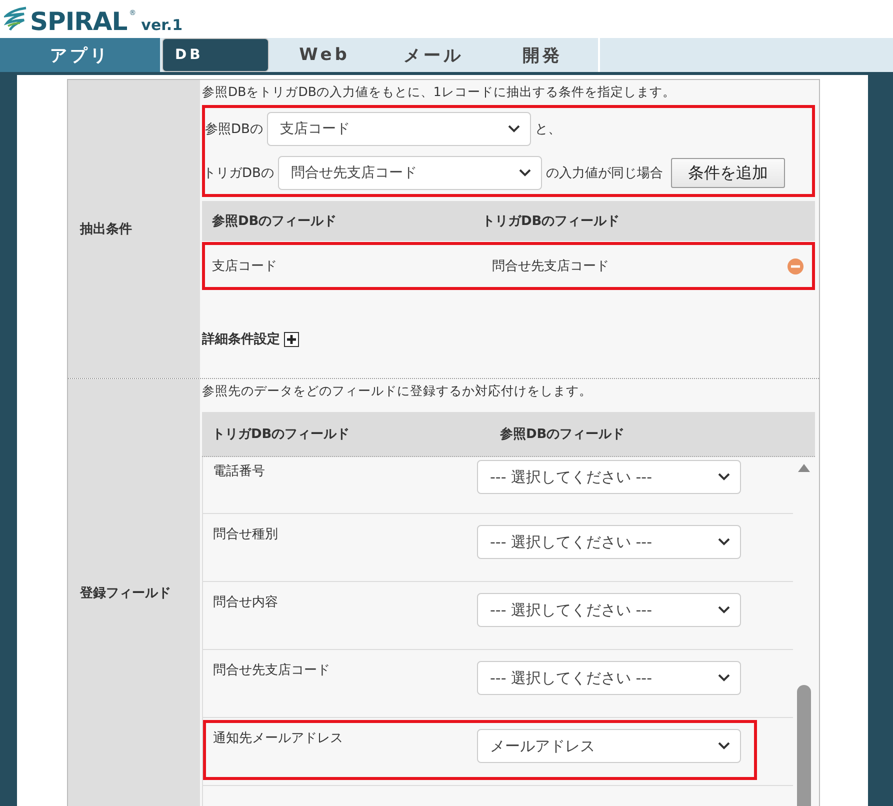 The width and height of the screenshot is (893, 806). I want to click on field-name: 問合せ種別, so click(246, 534).